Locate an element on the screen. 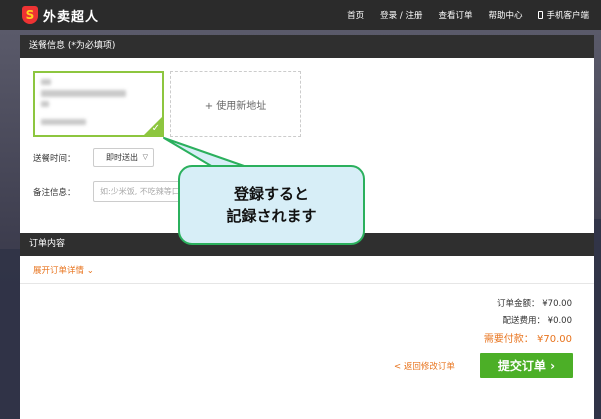 Image resolution: width=601 pixels, height=419 pixels. nav-mobile-app: 手机客户端 is located at coordinates (563, 15).